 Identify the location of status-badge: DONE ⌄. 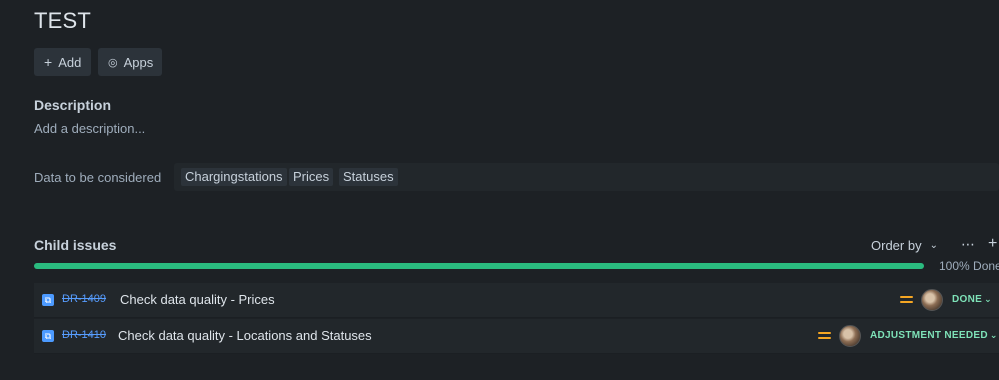
(972, 299).